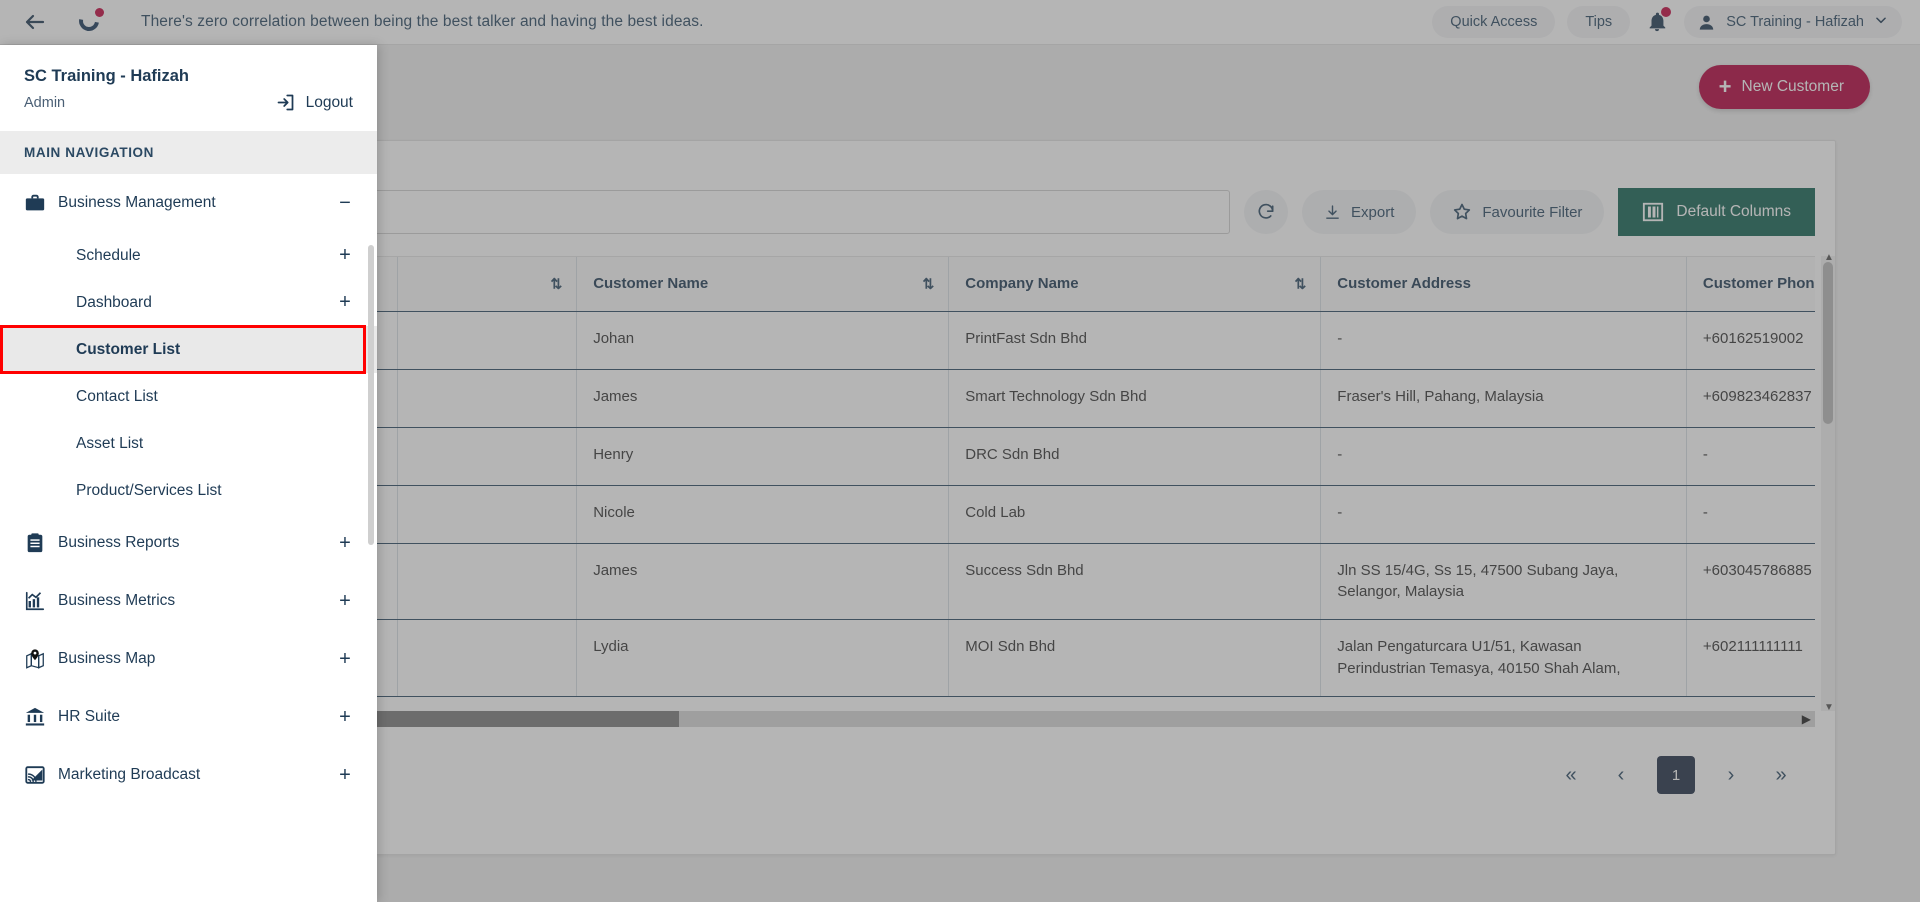  What do you see at coordinates (1706, 22) in the screenshot?
I see `avatar-icon` at bounding box center [1706, 22].